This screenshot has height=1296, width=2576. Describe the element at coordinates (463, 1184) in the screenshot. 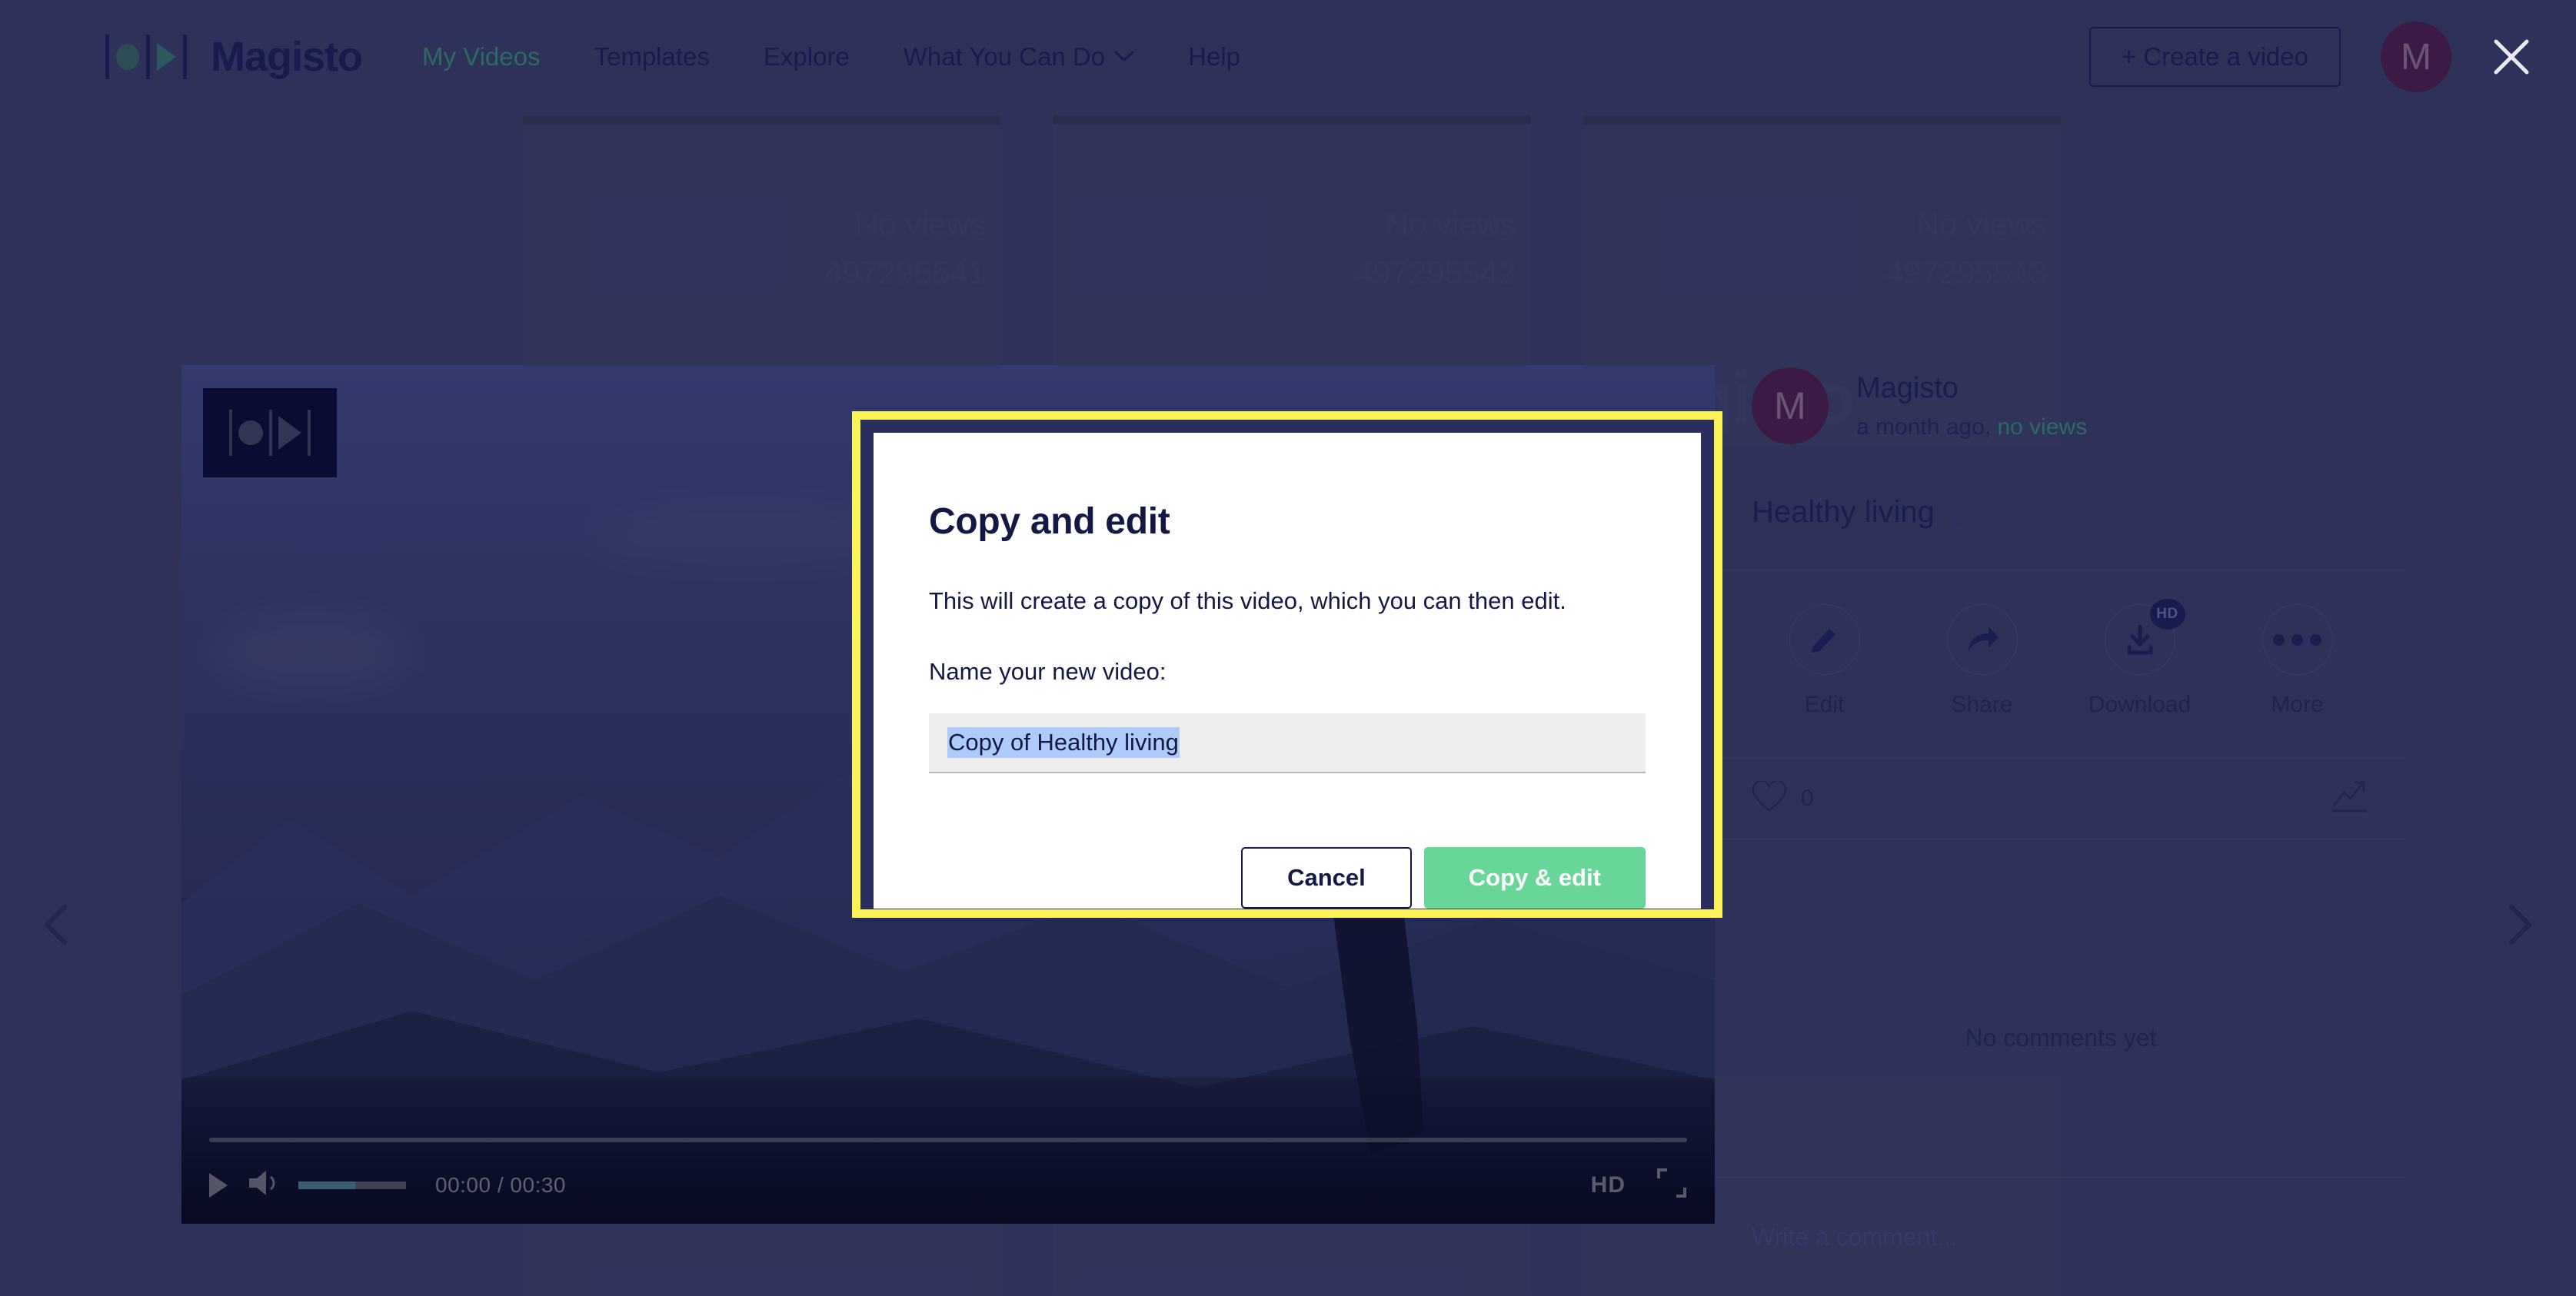

I see `current-time: 00:00` at that location.